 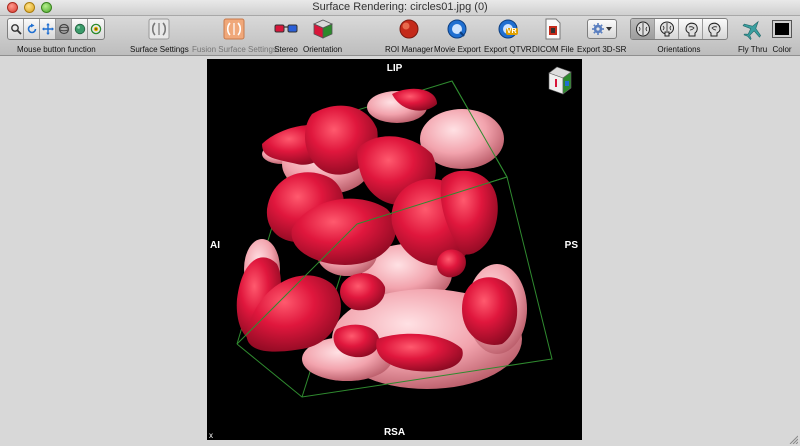 I want to click on roi-manager-icon, so click(x=409, y=29).